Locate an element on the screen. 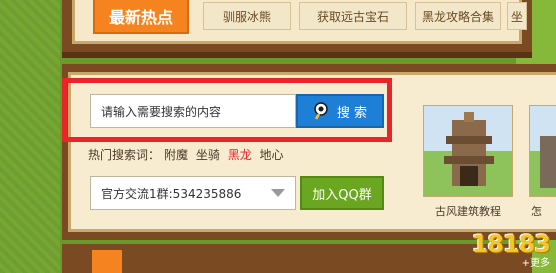  building-image is located at coordinates (548, 162).